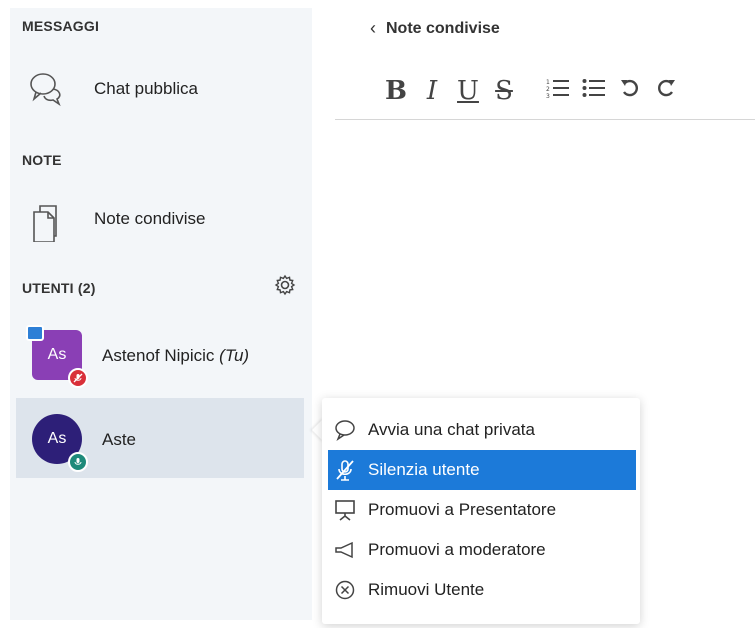 This screenshot has height=628, width=755. Describe the element at coordinates (345, 590) in the screenshot. I see `remove-icon` at that location.